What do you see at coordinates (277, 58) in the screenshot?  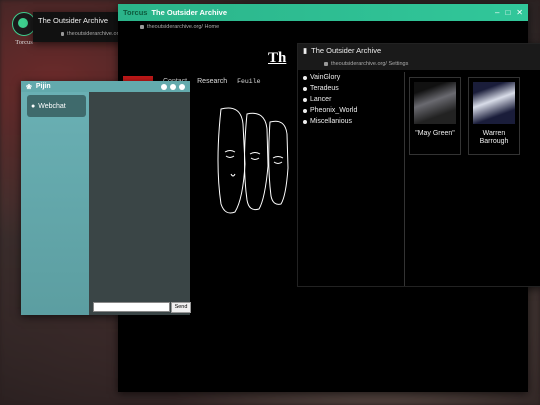 I see `page-title: Th` at bounding box center [277, 58].